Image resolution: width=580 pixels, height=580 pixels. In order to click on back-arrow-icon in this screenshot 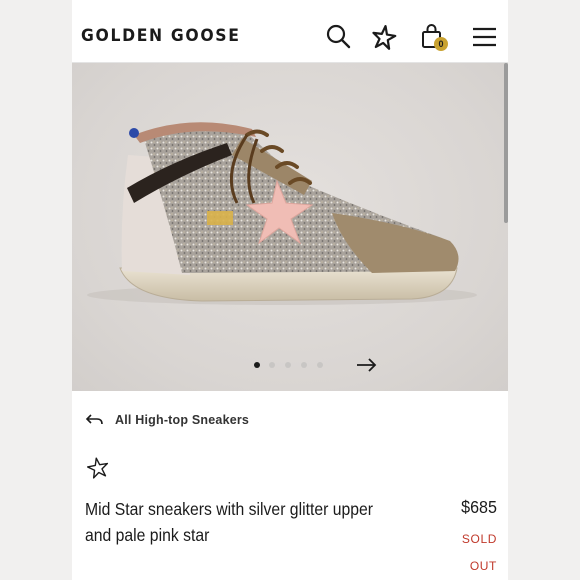, I will do `click(94, 419)`.